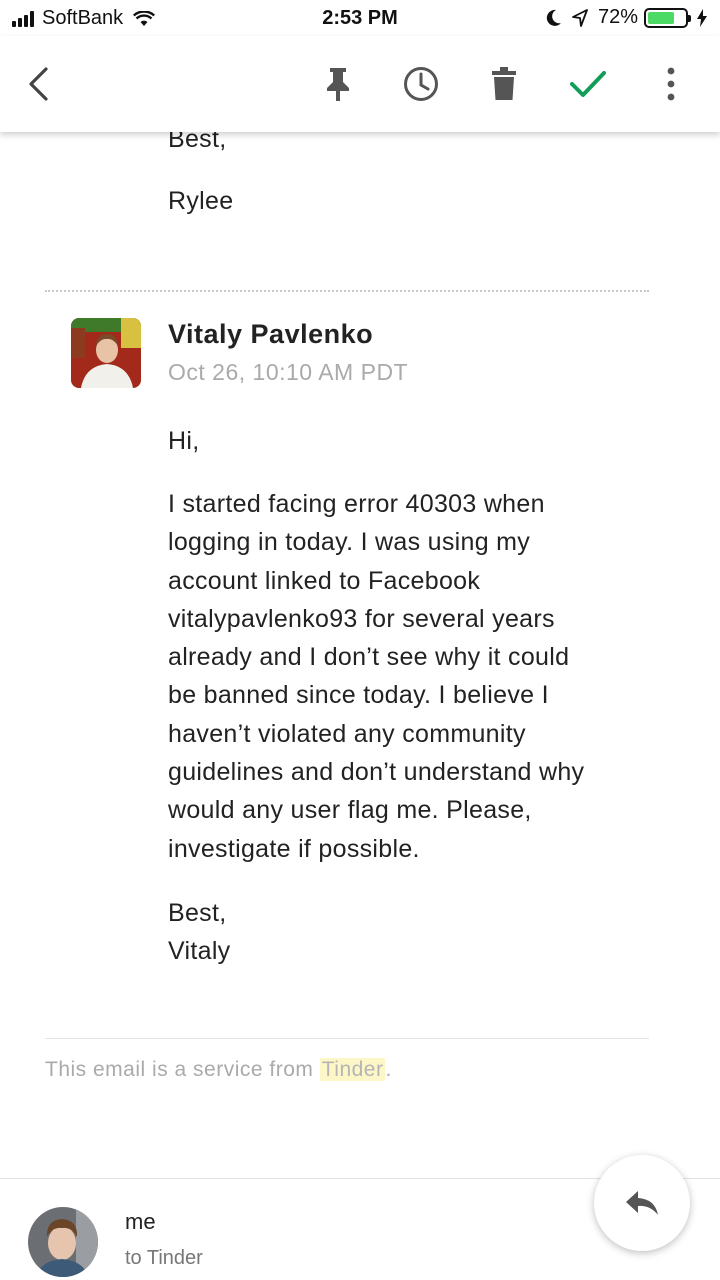 Image resolution: width=720 pixels, height=1280 pixels. I want to click on email-toolbar, so click(360, 84).